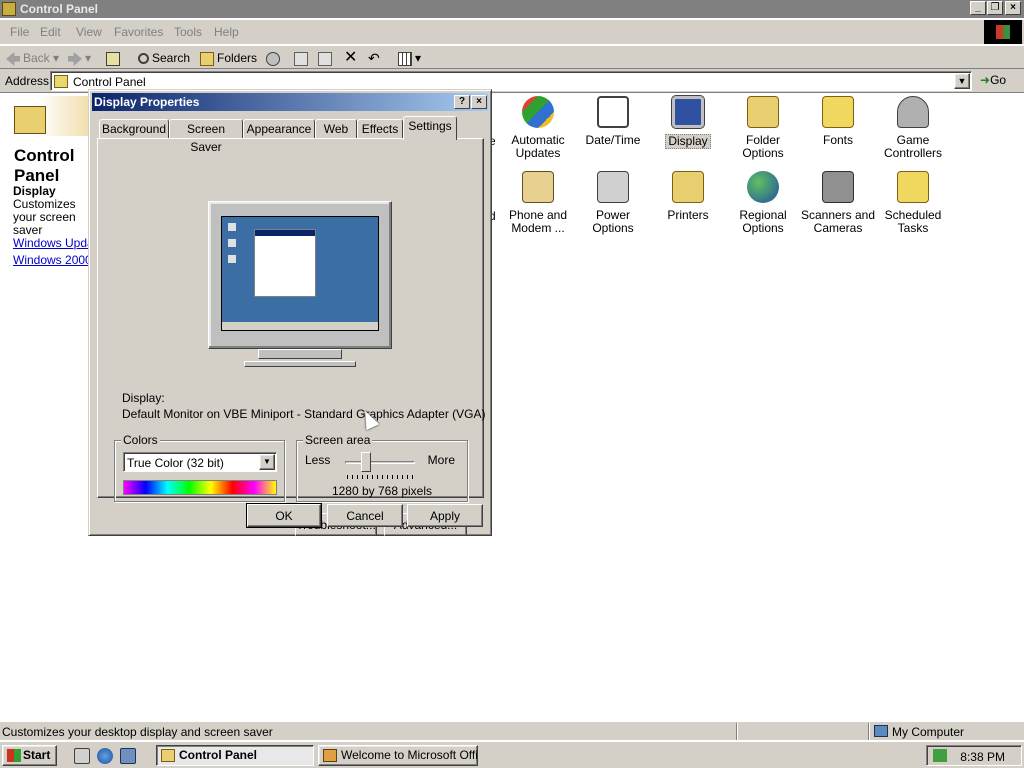  I want to click on tab-web: Web, so click(336, 129).